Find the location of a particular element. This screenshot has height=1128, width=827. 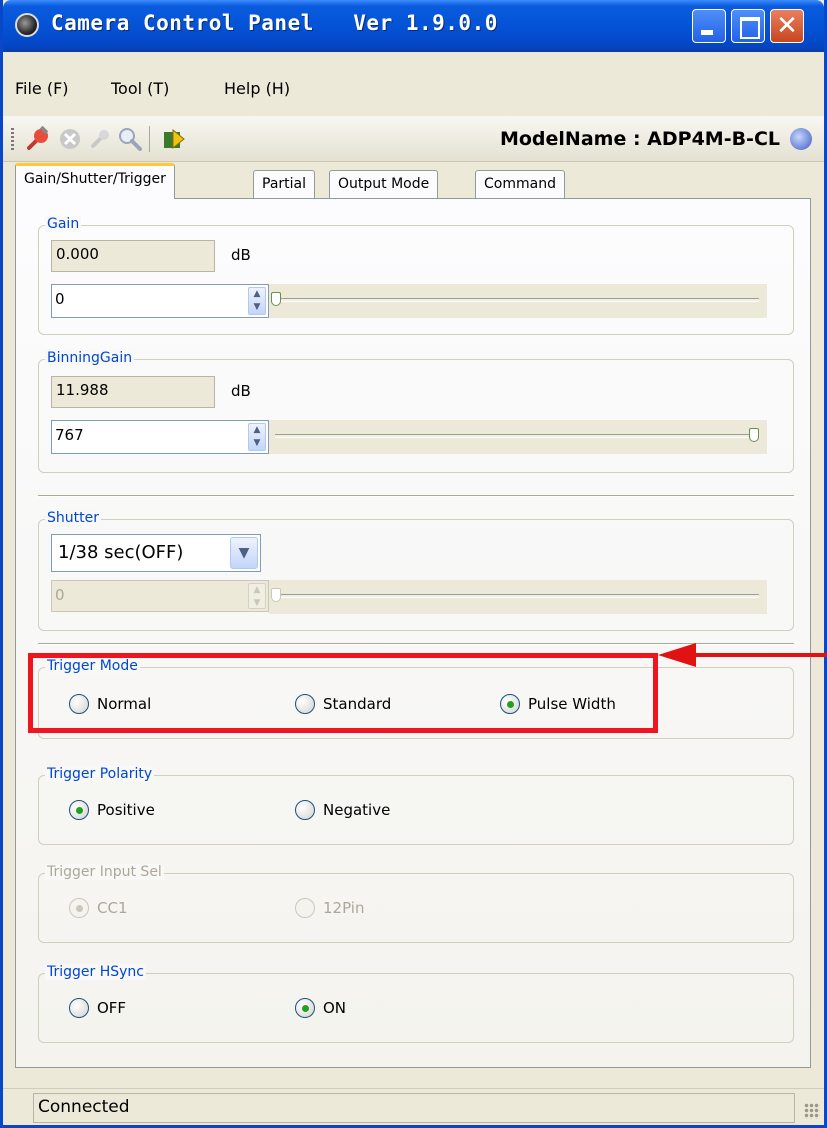

shutter-spinbox: 0 ▲ ▼ is located at coordinates (160, 596).